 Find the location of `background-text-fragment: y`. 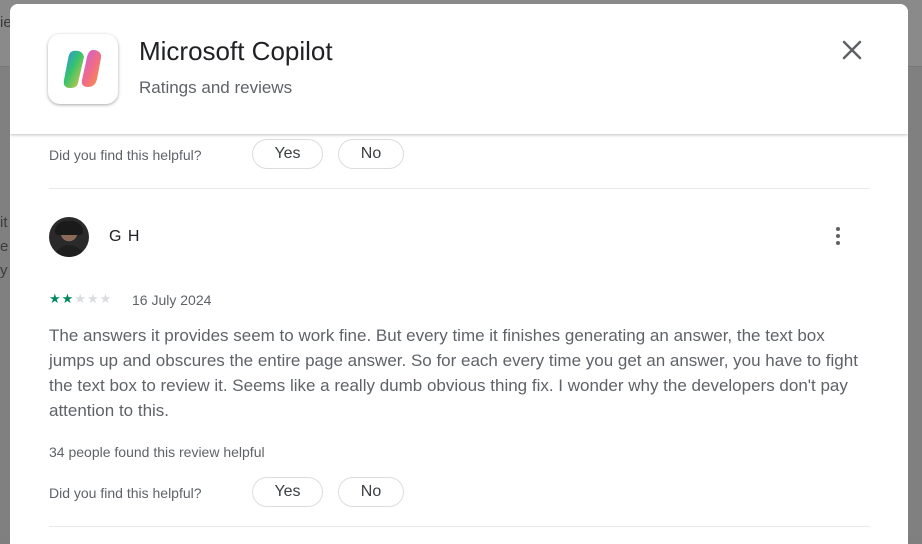

background-text-fragment: y is located at coordinates (4, 270).